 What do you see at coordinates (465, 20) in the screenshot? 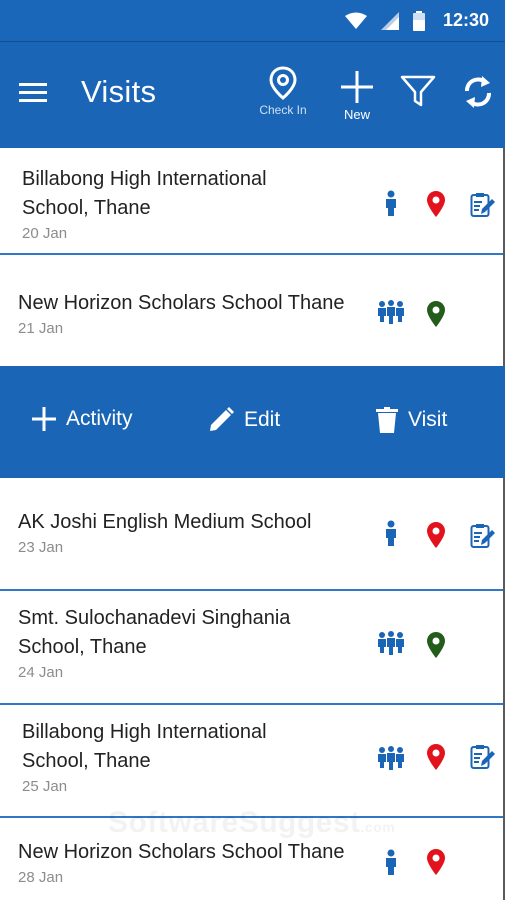
I see `clock-time: 12:30` at bounding box center [465, 20].